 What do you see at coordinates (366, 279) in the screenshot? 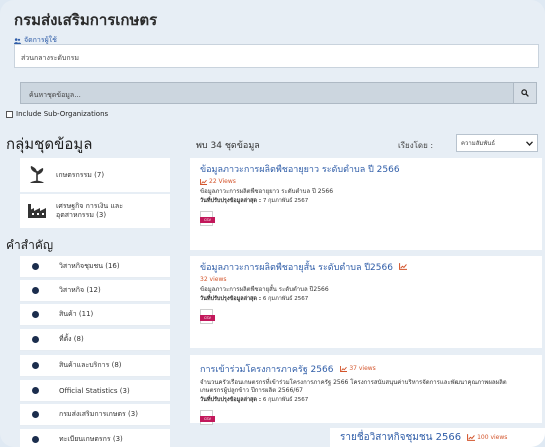
I see `views-count: 32 views` at bounding box center [366, 279].